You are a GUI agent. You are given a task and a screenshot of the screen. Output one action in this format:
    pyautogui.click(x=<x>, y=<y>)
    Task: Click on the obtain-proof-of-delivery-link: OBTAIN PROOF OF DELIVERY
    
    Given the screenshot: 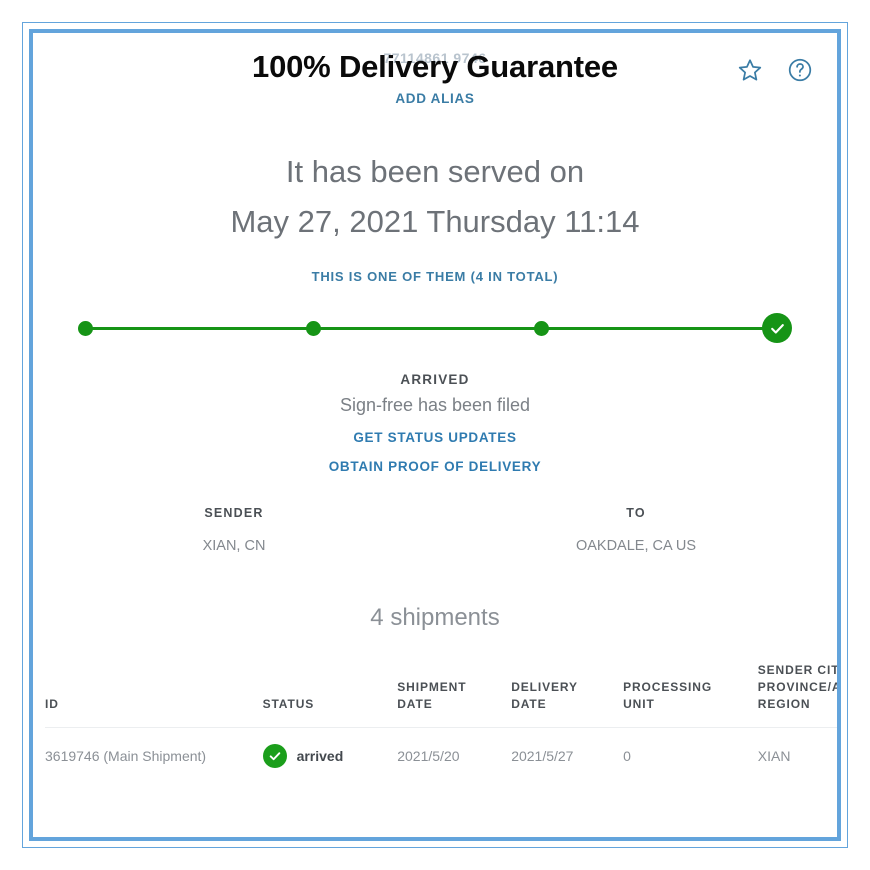 What is the action you would take?
    pyautogui.click(x=435, y=466)
    